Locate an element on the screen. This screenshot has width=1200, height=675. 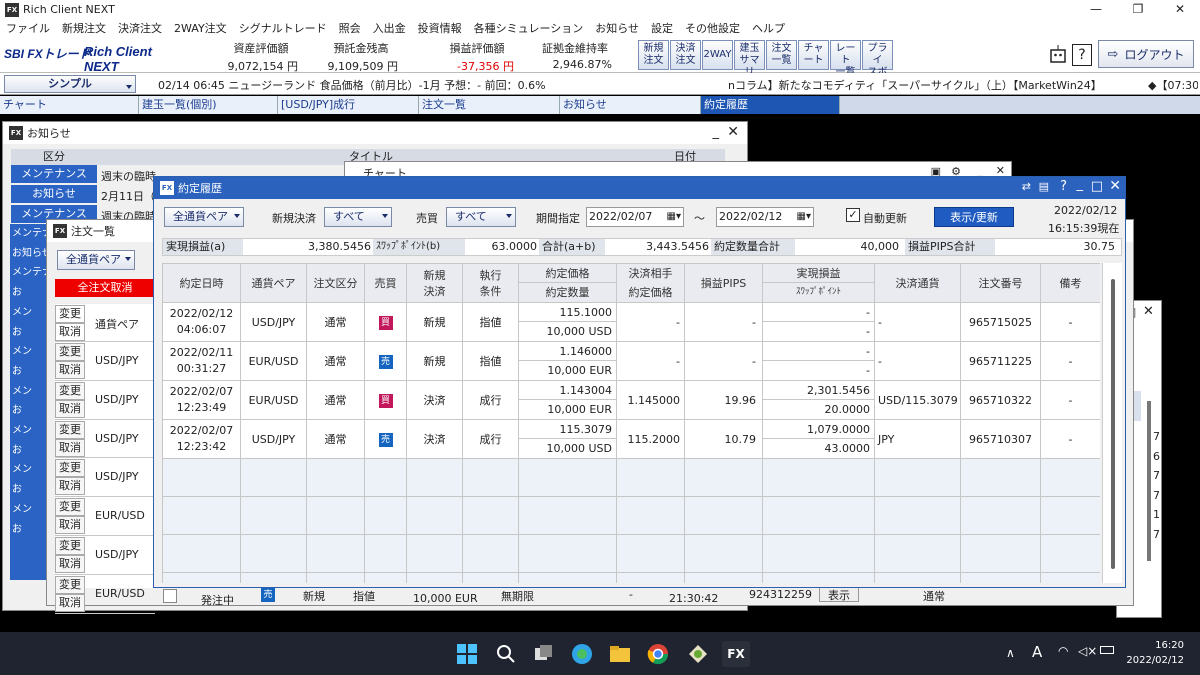
notice-row-title: 週末の臨時 is located at coordinates (128, 176).